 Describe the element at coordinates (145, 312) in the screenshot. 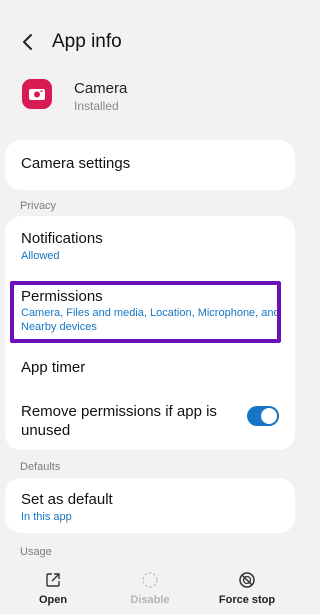

I see `permissions-highlight-box` at that location.